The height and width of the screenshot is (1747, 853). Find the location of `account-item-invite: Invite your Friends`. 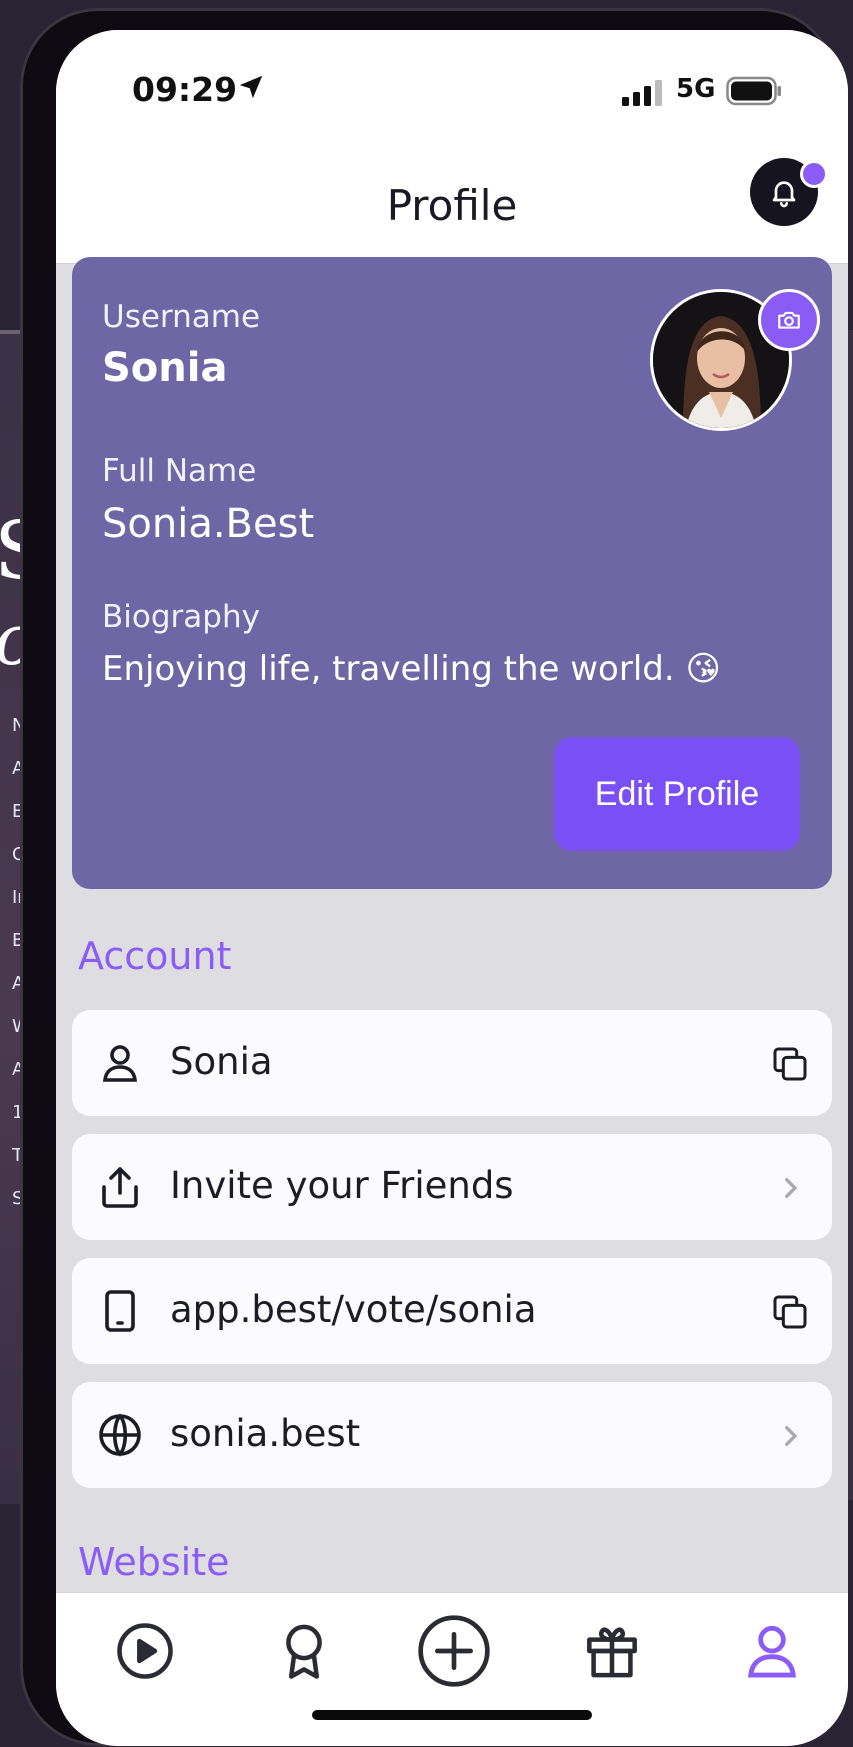

account-item-invite: Invite your Friends is located at coordinates (452, 1187).